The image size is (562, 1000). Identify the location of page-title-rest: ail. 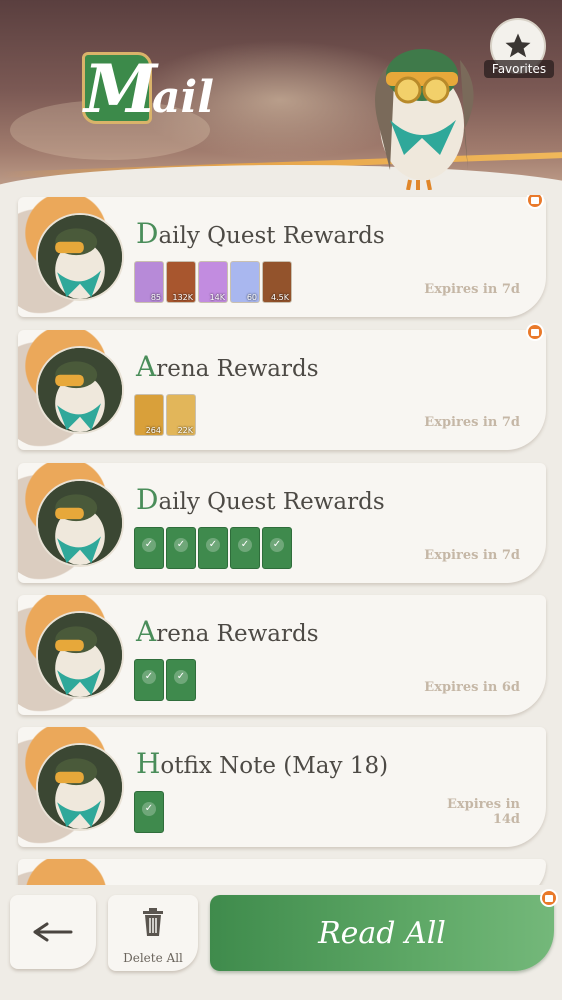
(183, 97).